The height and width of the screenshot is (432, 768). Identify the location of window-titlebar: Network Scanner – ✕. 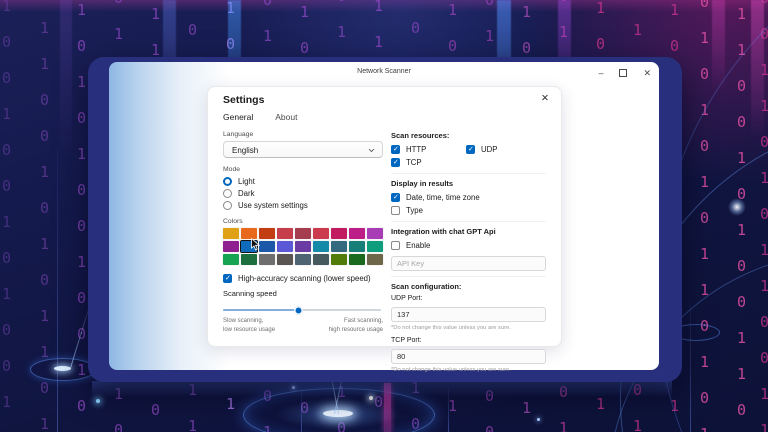
(384, 73).